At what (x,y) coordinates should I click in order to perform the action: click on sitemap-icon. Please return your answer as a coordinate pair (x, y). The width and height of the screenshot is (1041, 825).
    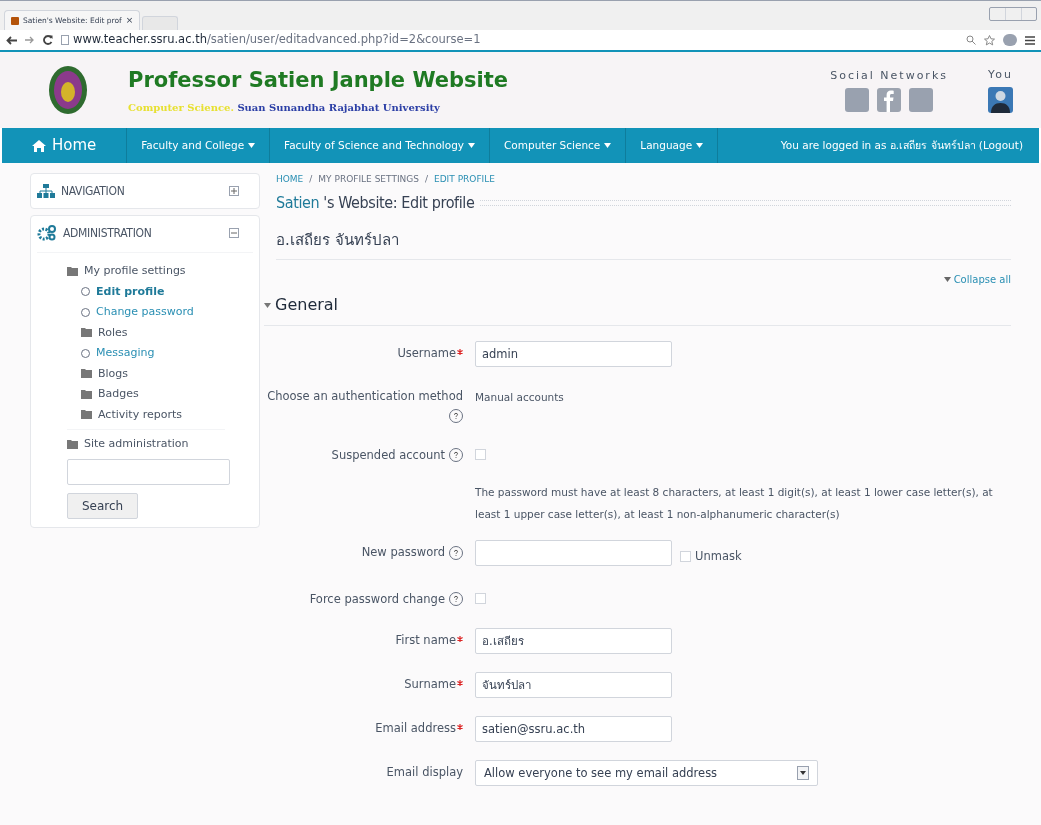
    Looking at the image, I should click on (46, 191).